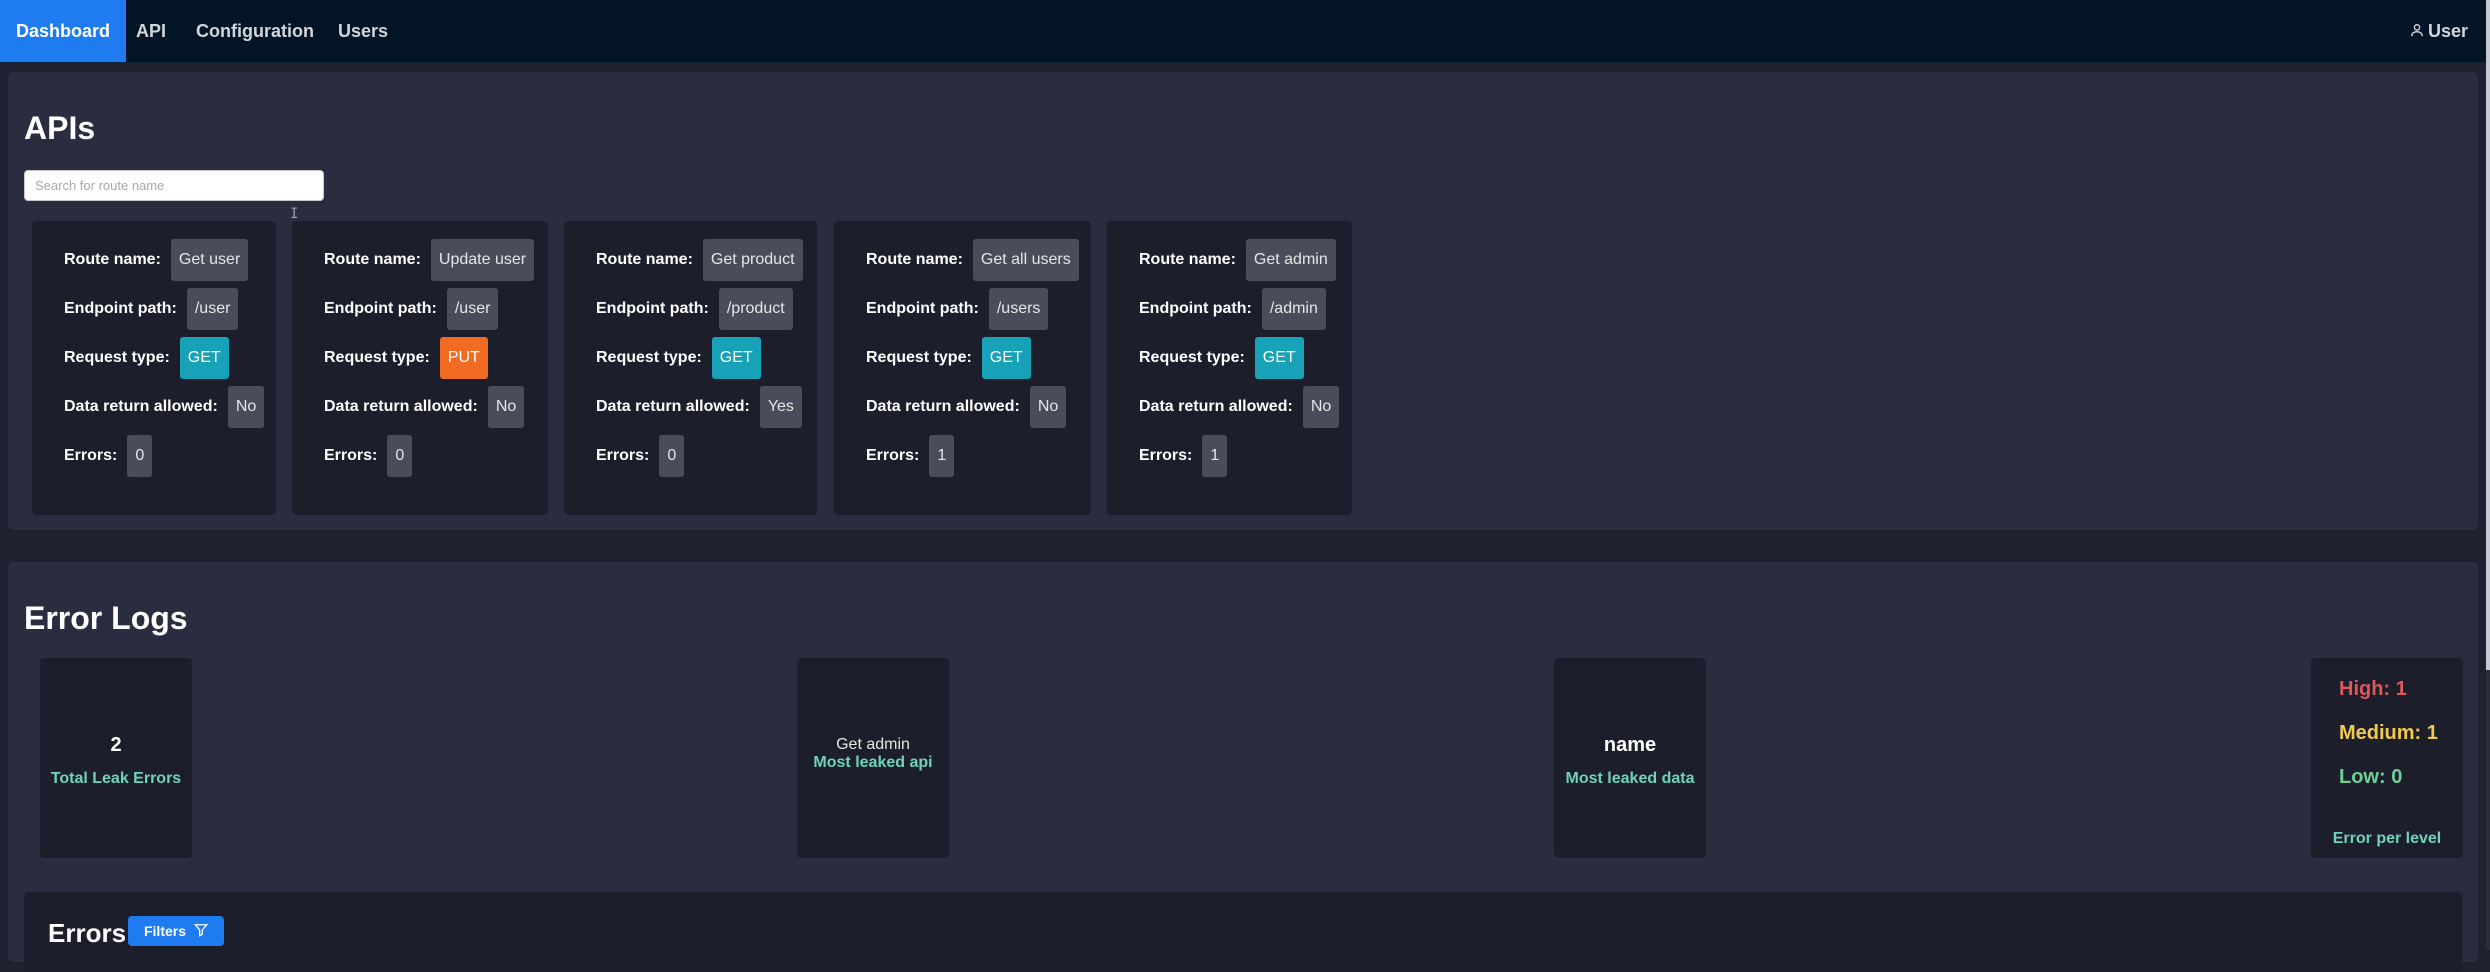 This screenshot has height=972, width=2490. I want to click on errors-section: Errors Filters, so click(1243, 932).